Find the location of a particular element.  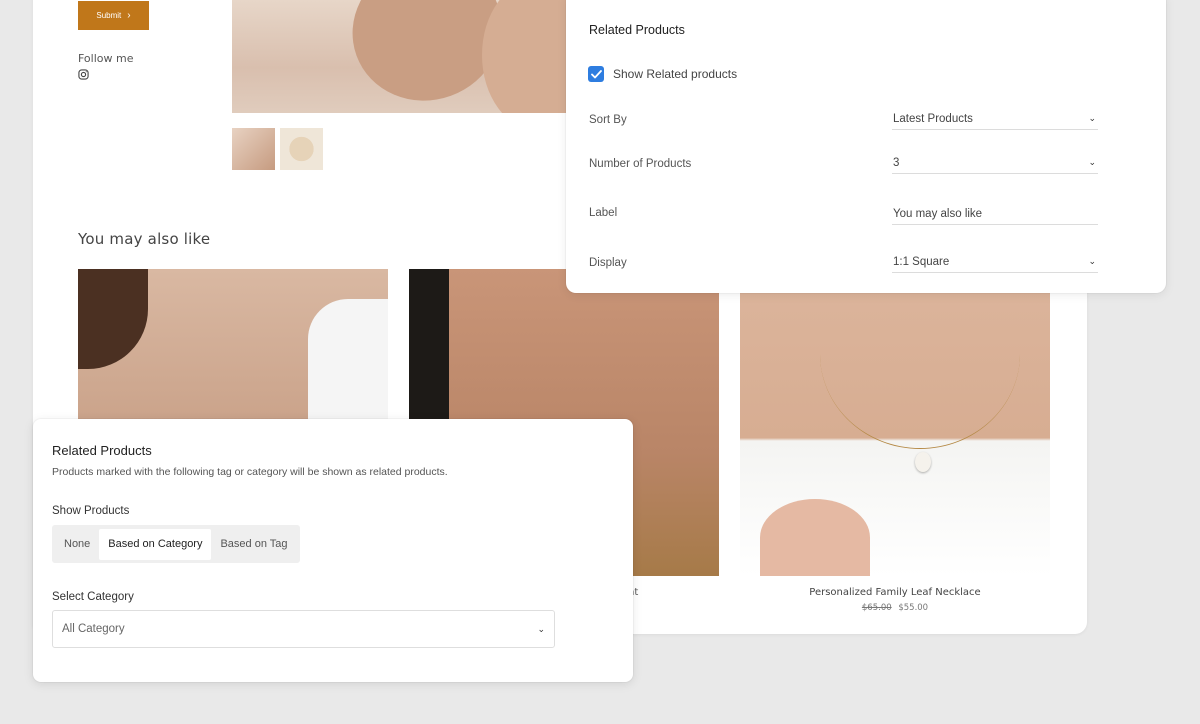

instagram-icon is located at coordinates (83, 74).